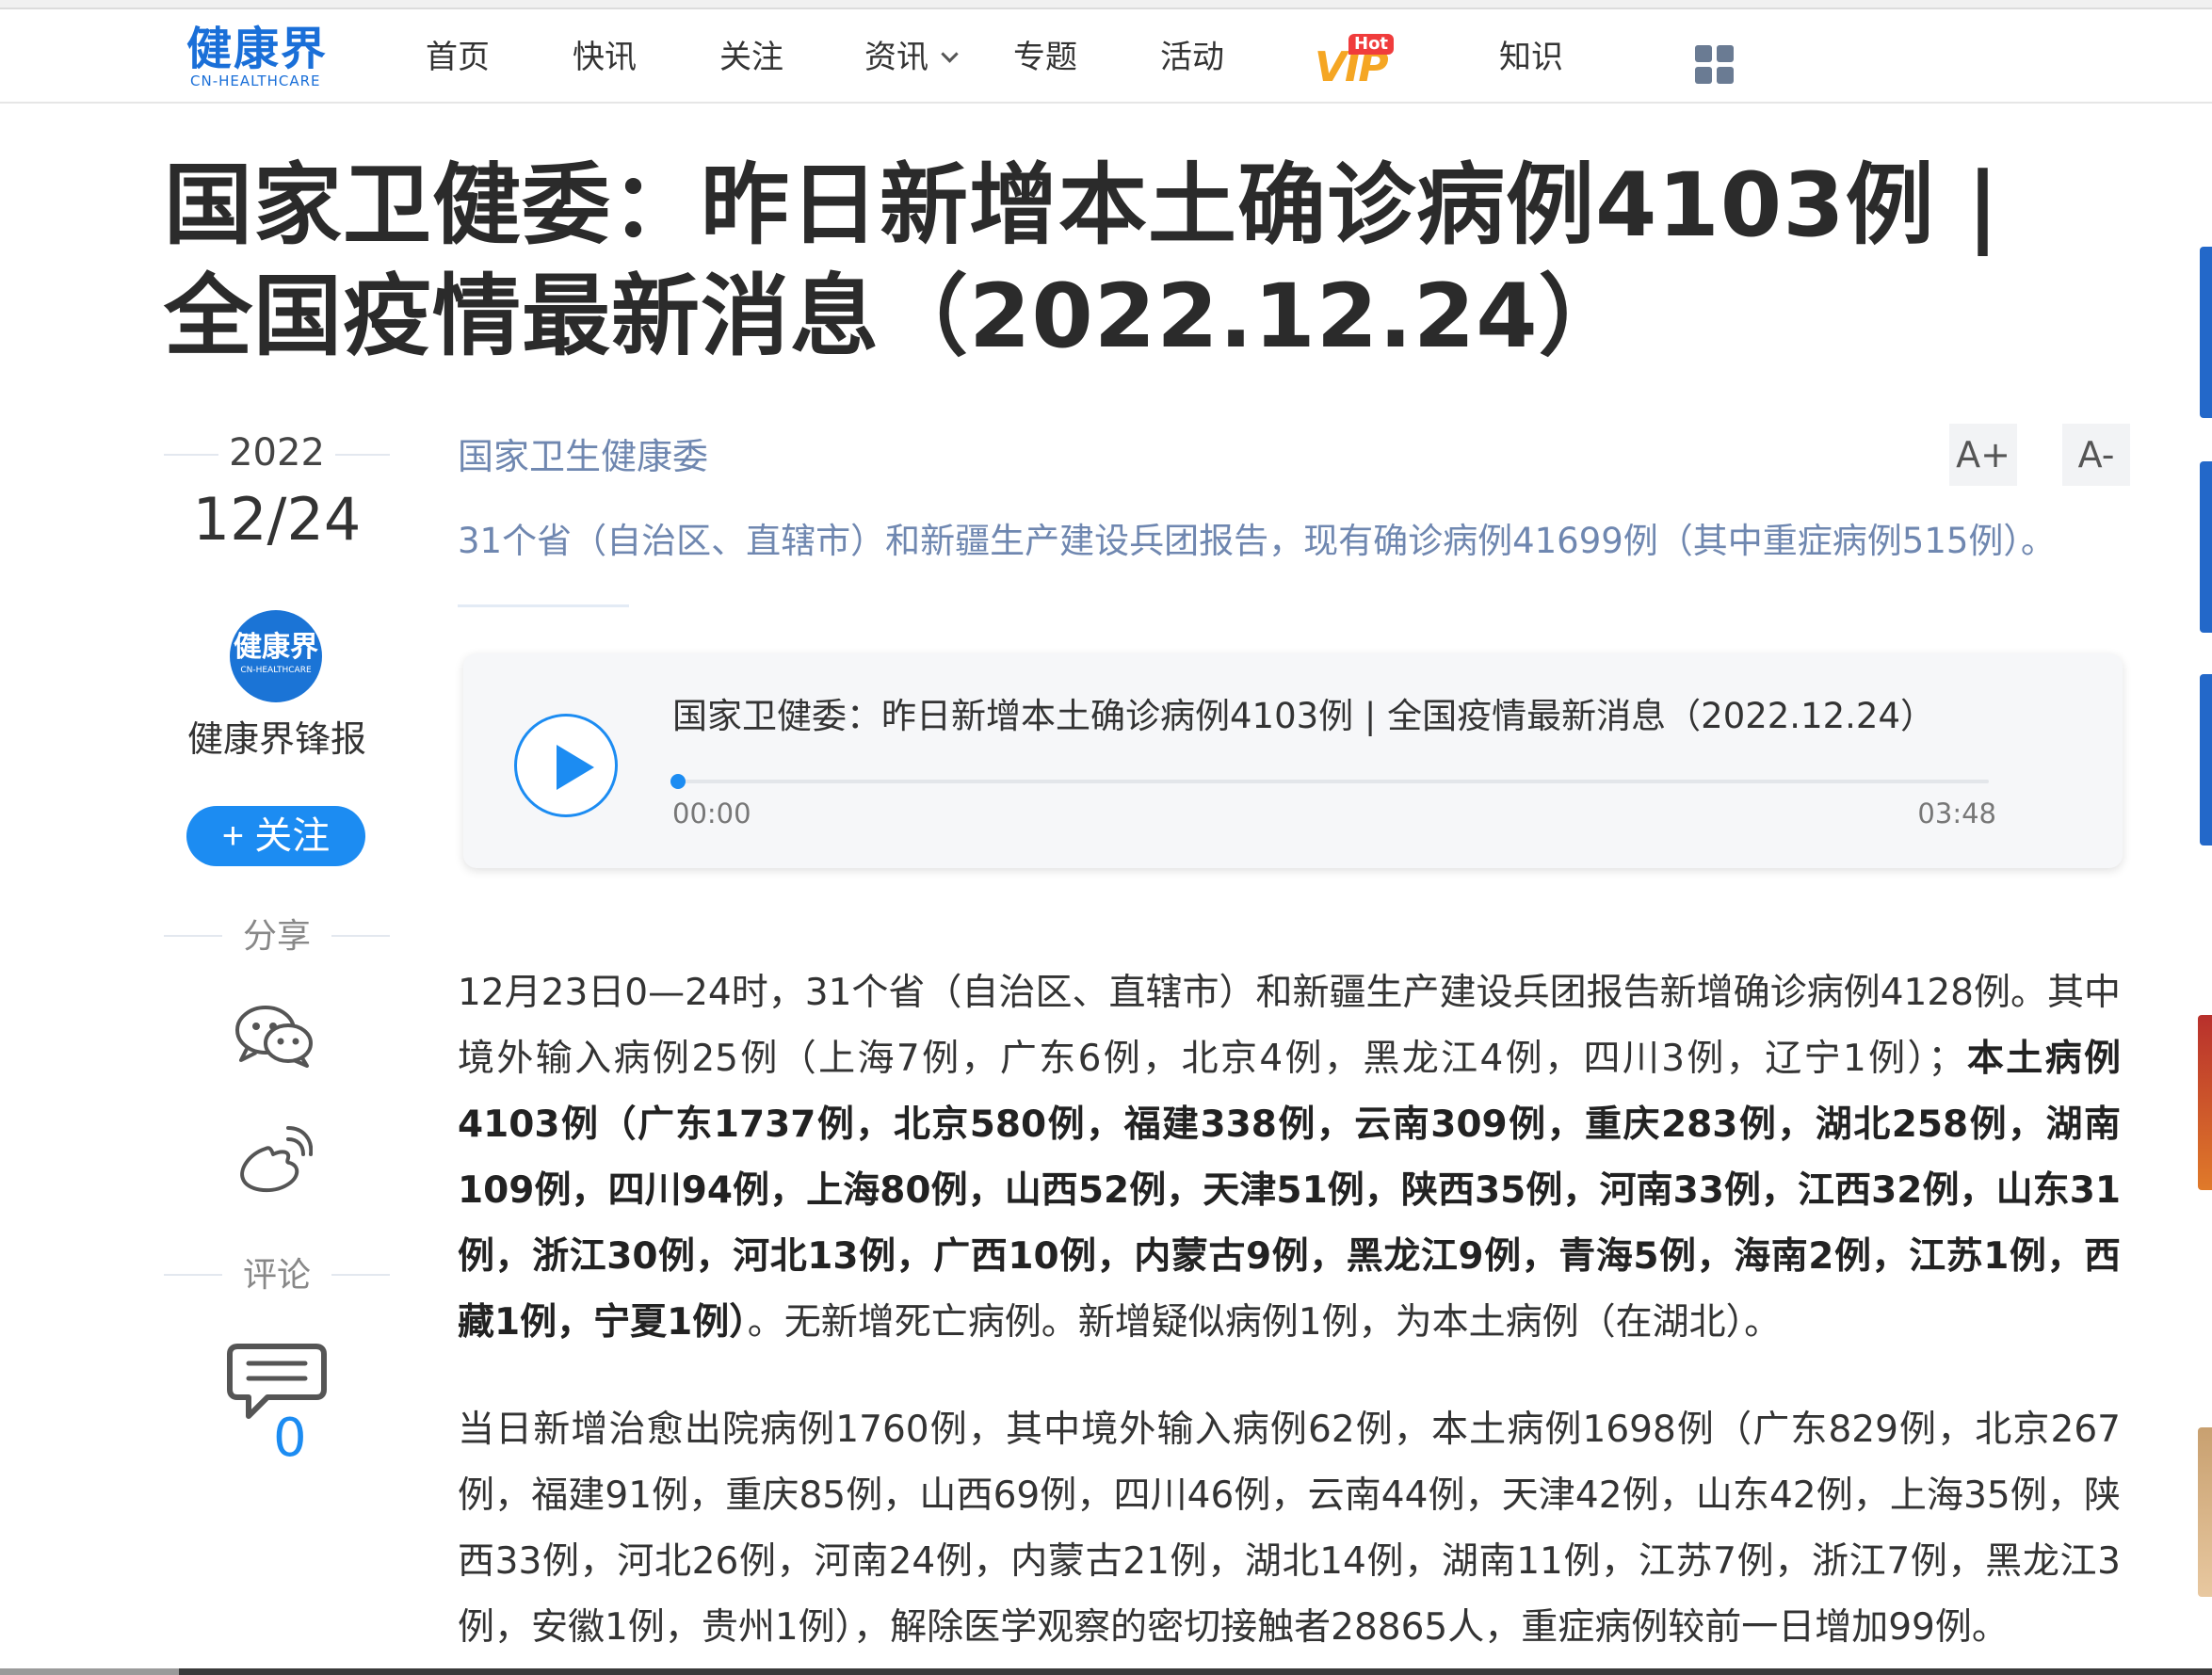  Describe the element at coordinates (276, 670) in the screenshot. I see `avatar-subtext: CN-HEALTHCARE` at that location.